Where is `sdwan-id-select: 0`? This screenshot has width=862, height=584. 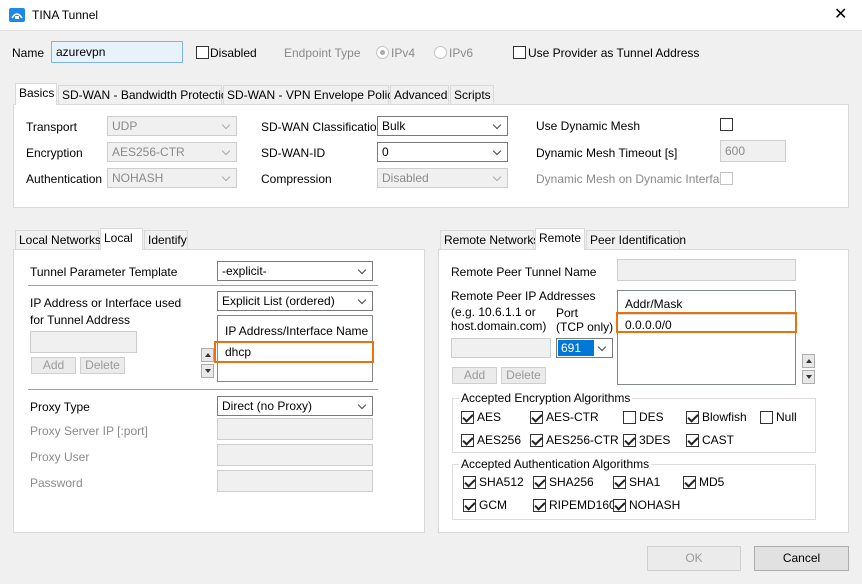
sdwan-id-select: 0 is located at coordinates (442, 152).